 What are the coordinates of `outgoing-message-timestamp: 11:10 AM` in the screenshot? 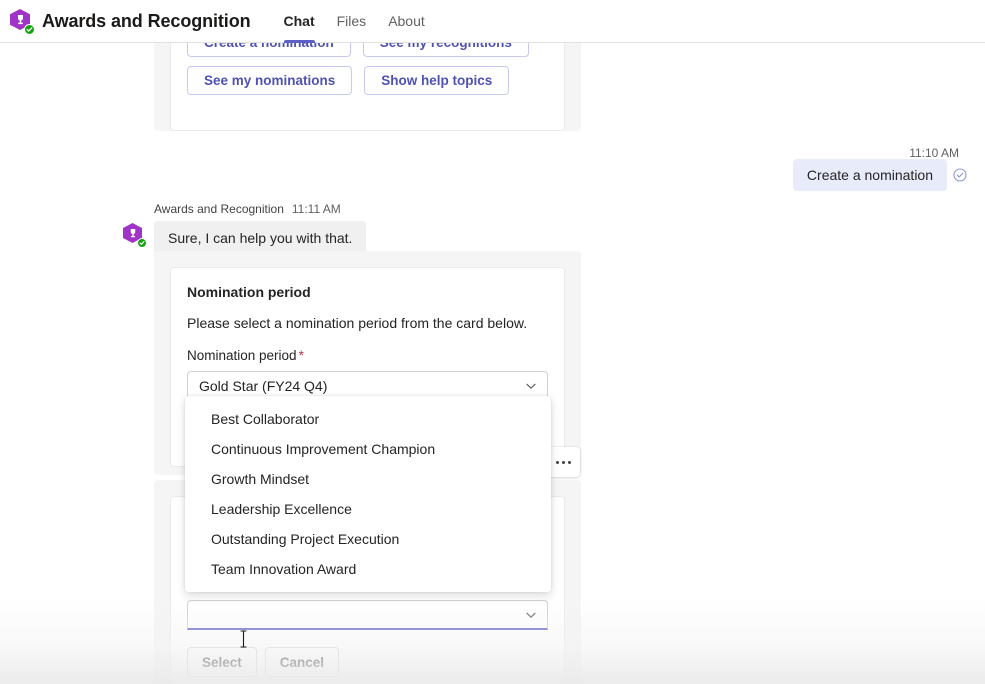 It's located at (934, 153).